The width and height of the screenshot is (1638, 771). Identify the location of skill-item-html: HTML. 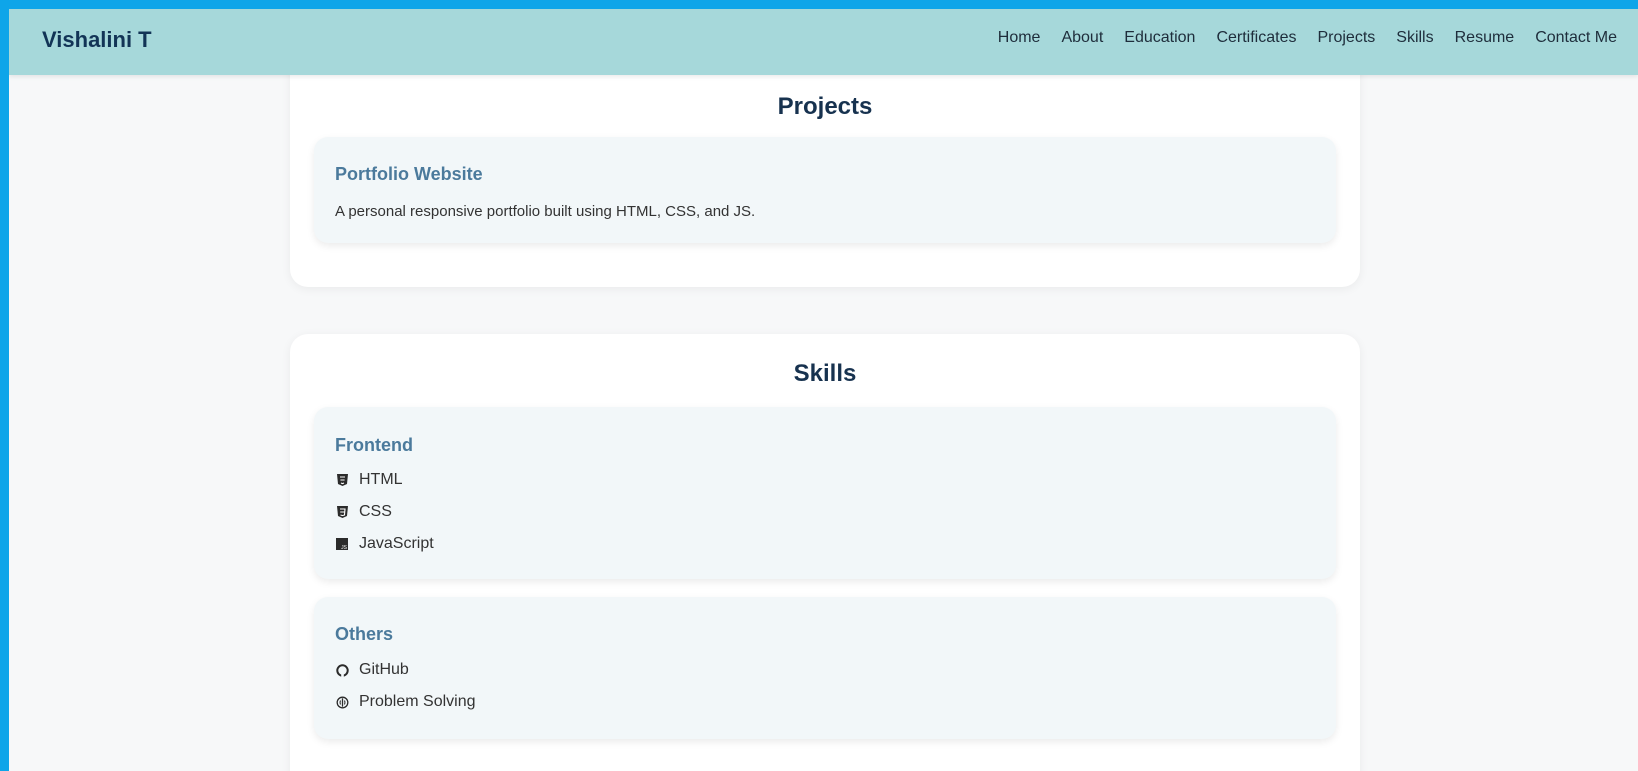
(369, 480).